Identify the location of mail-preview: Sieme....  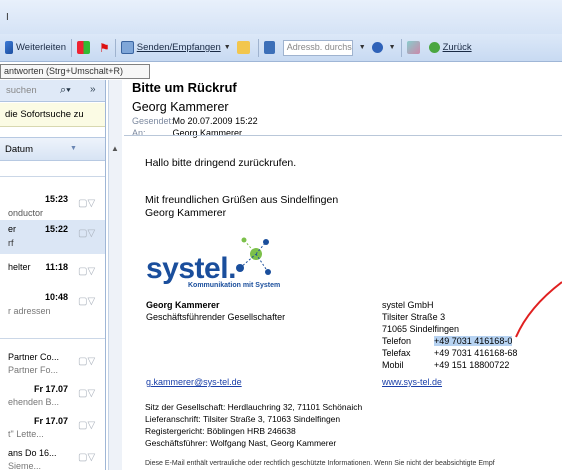
(25, 465).